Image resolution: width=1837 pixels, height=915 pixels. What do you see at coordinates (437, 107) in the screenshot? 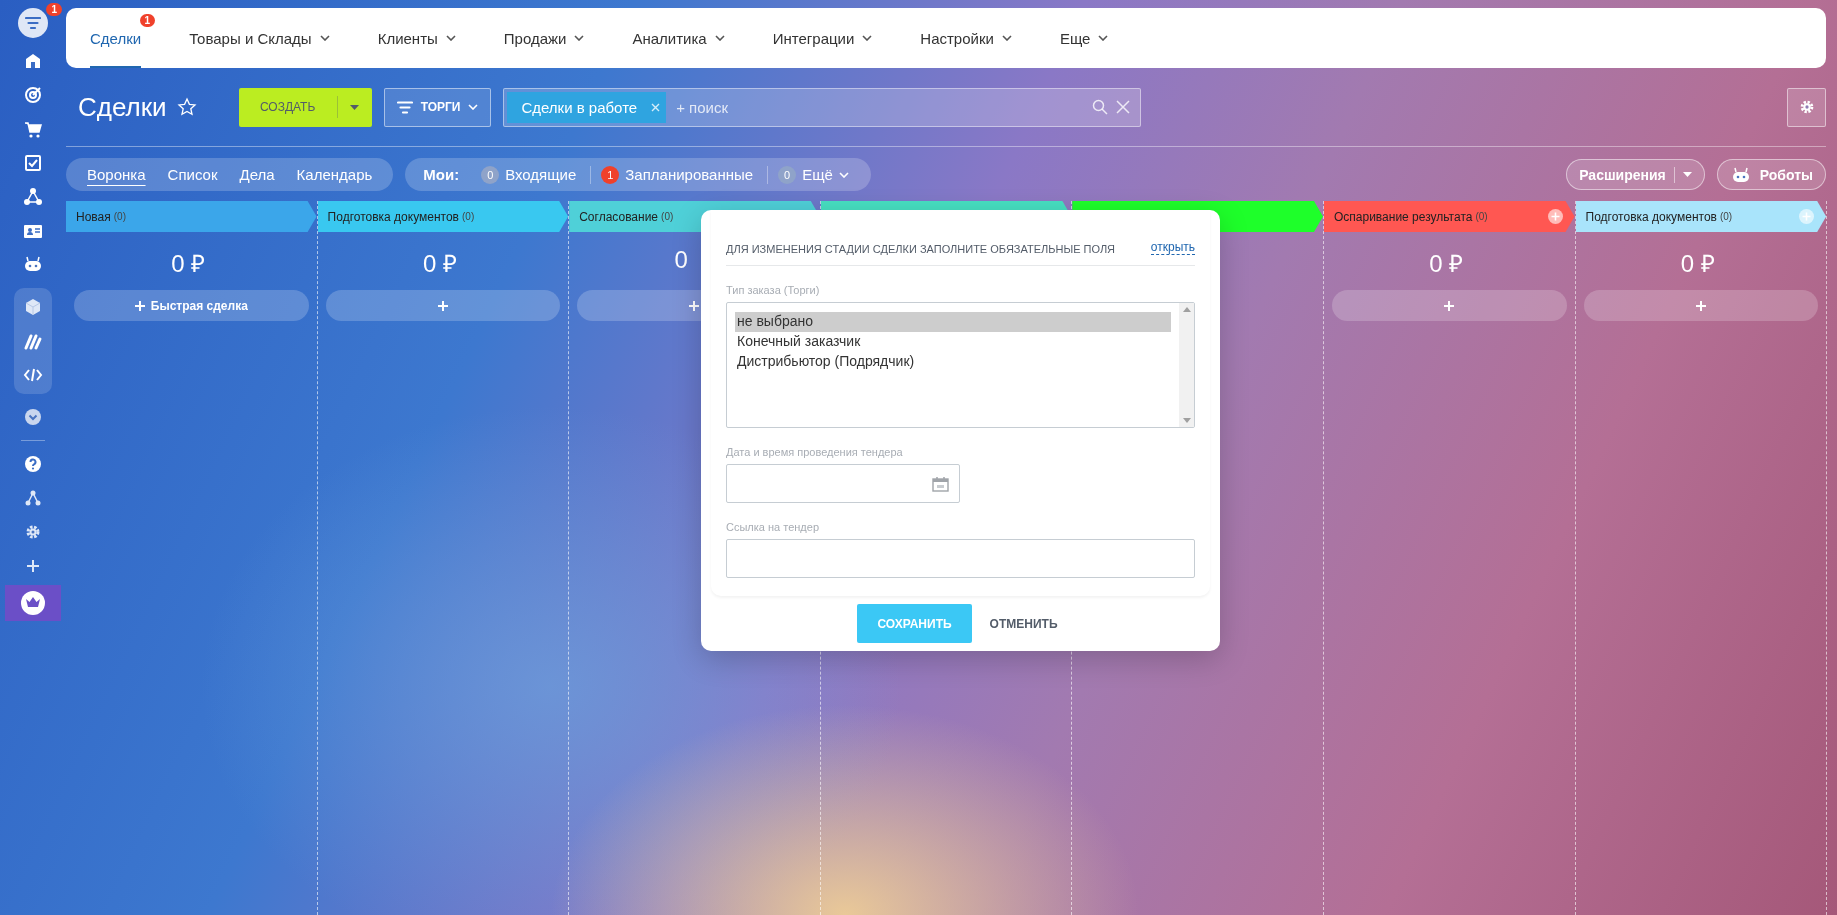
I see `filter-button: ТОРГИ` at bounding box center [437, 107].